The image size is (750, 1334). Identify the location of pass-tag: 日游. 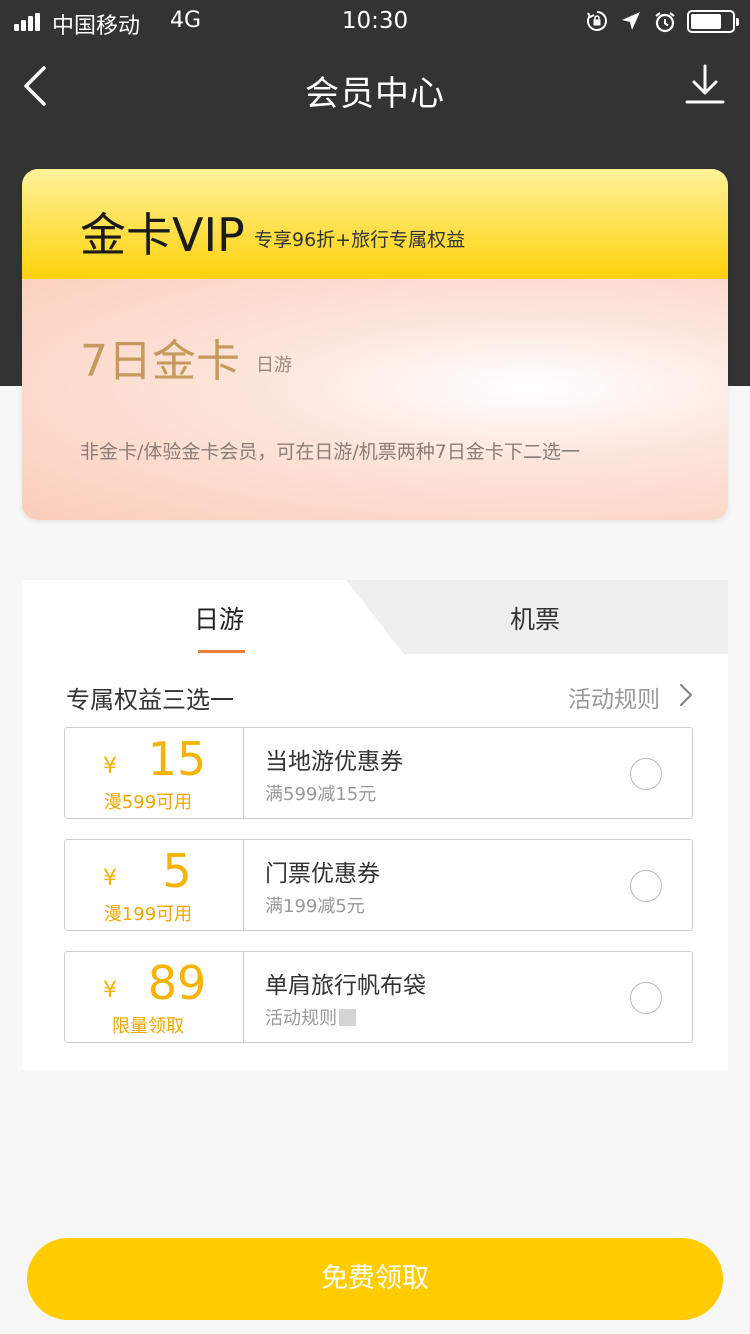
(274, 365).